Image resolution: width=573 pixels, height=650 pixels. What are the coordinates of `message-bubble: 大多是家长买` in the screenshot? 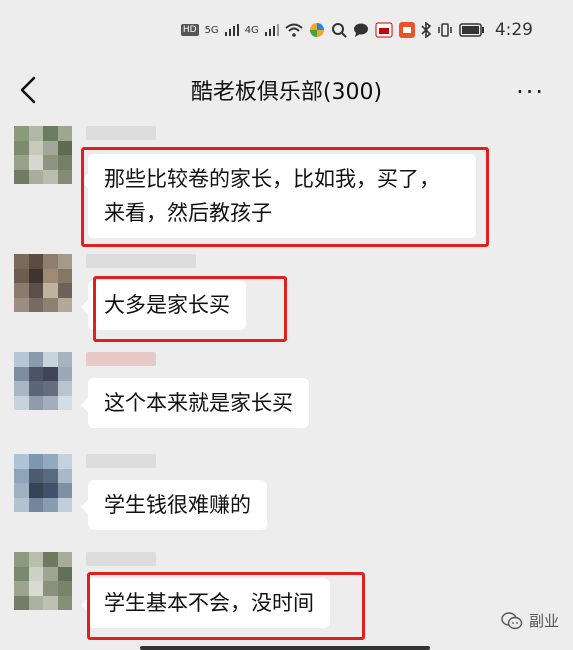 It's located at (163, 305).